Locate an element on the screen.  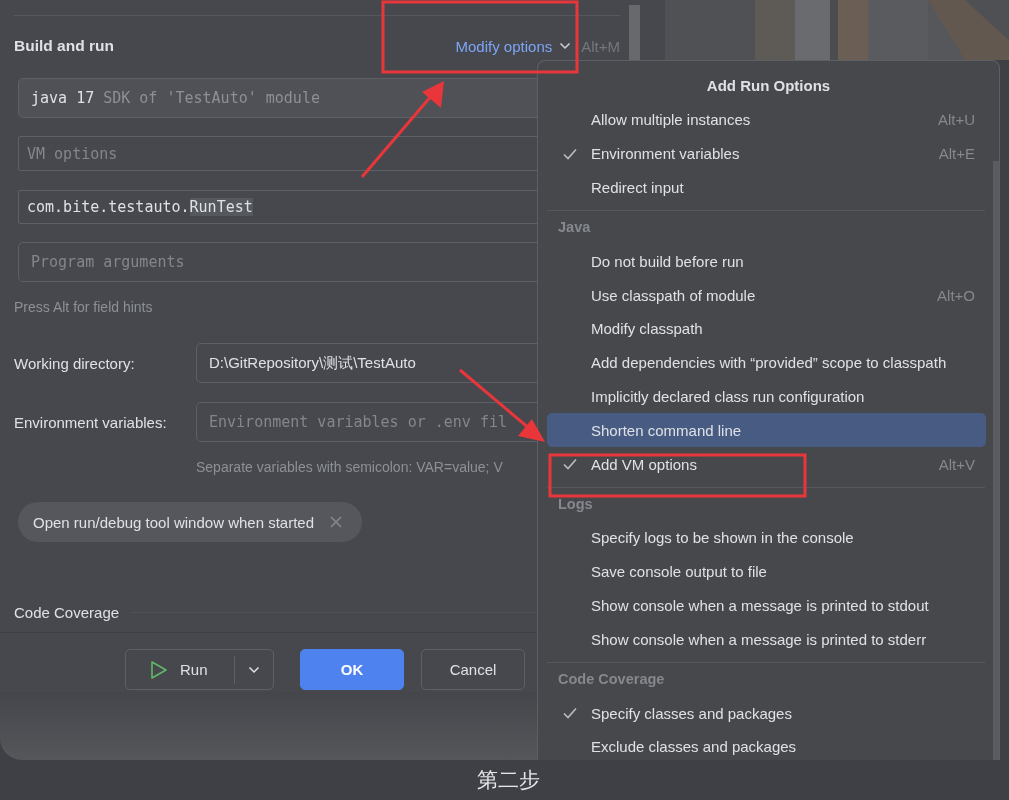
field-hint: Separate variables with semicolon: VAR=value; V is located at coordinates (349, 467).